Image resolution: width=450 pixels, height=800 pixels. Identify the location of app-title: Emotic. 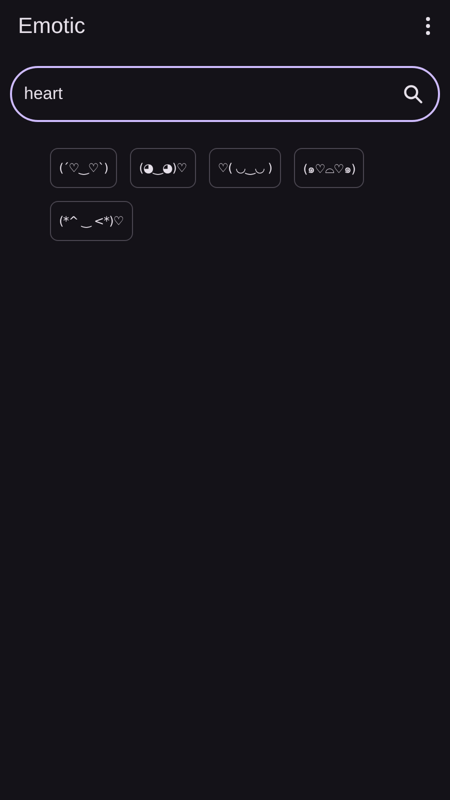
(52, 26).